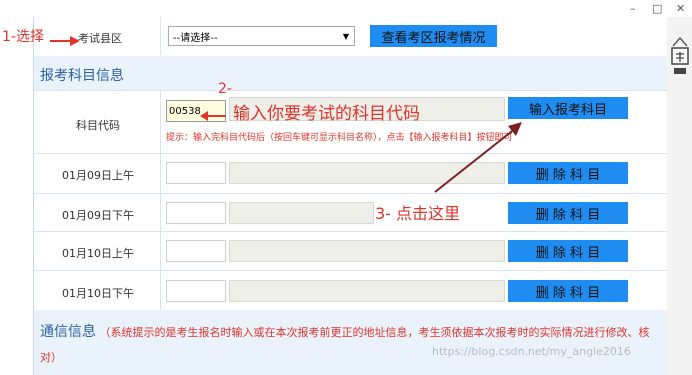 This screenshot has width=692, height=375. Describe the element at coordinates (98, 293) in the screenshot. I see `time-label-4: 01月10日下午` at that location.